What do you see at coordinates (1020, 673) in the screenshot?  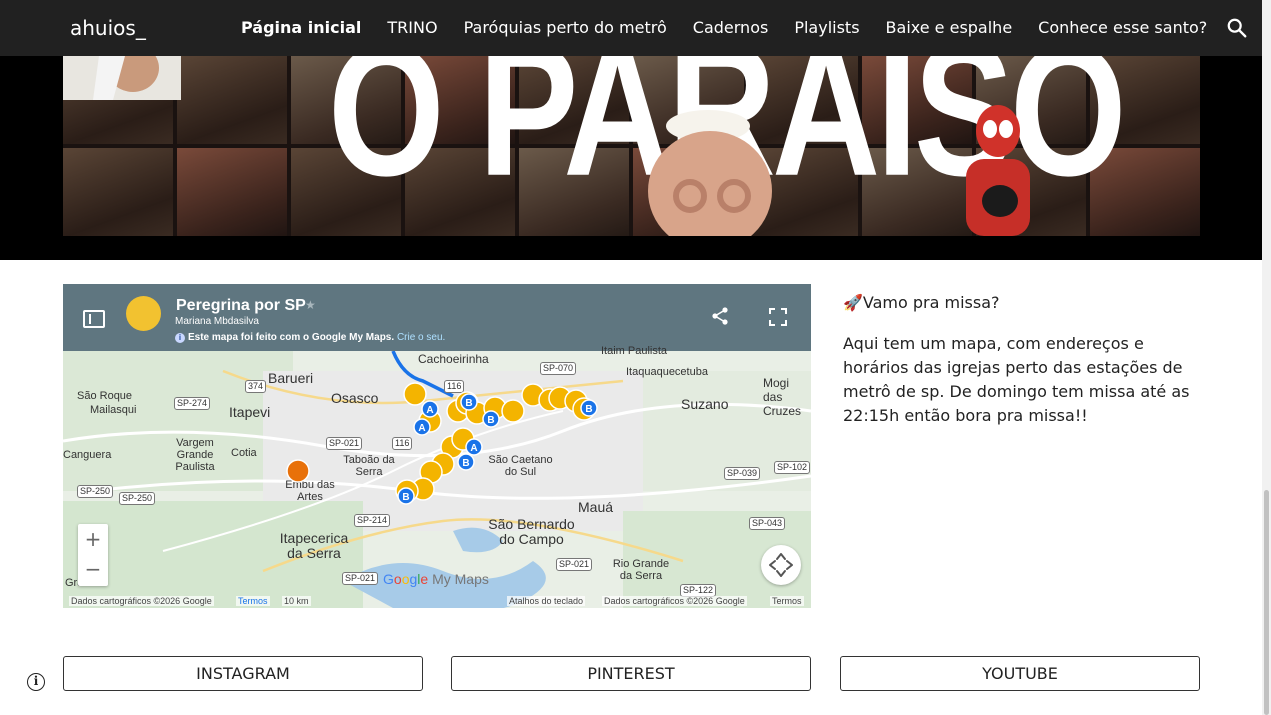 I see `youtube-button: YOUTUBE` at bounding box center [1020, 673].